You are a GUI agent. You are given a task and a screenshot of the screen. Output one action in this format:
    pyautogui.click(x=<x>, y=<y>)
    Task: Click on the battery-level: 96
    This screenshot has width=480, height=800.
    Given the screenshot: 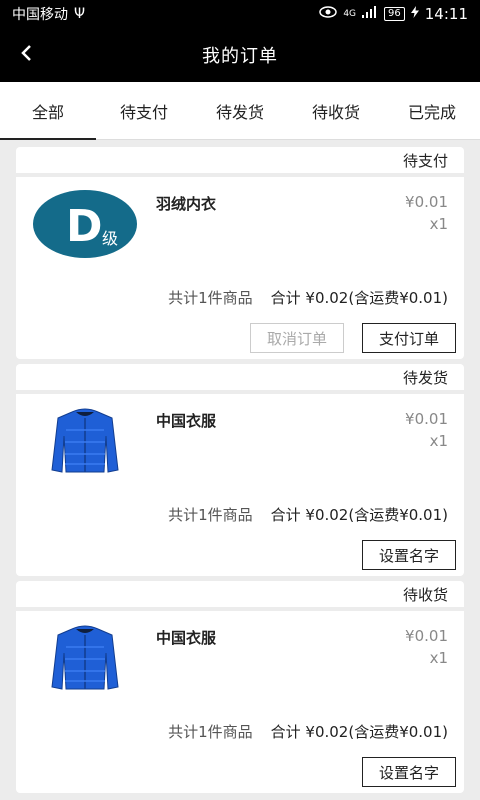 What is the action you would take?
    pyautogui.click(x=394, y=14)
    